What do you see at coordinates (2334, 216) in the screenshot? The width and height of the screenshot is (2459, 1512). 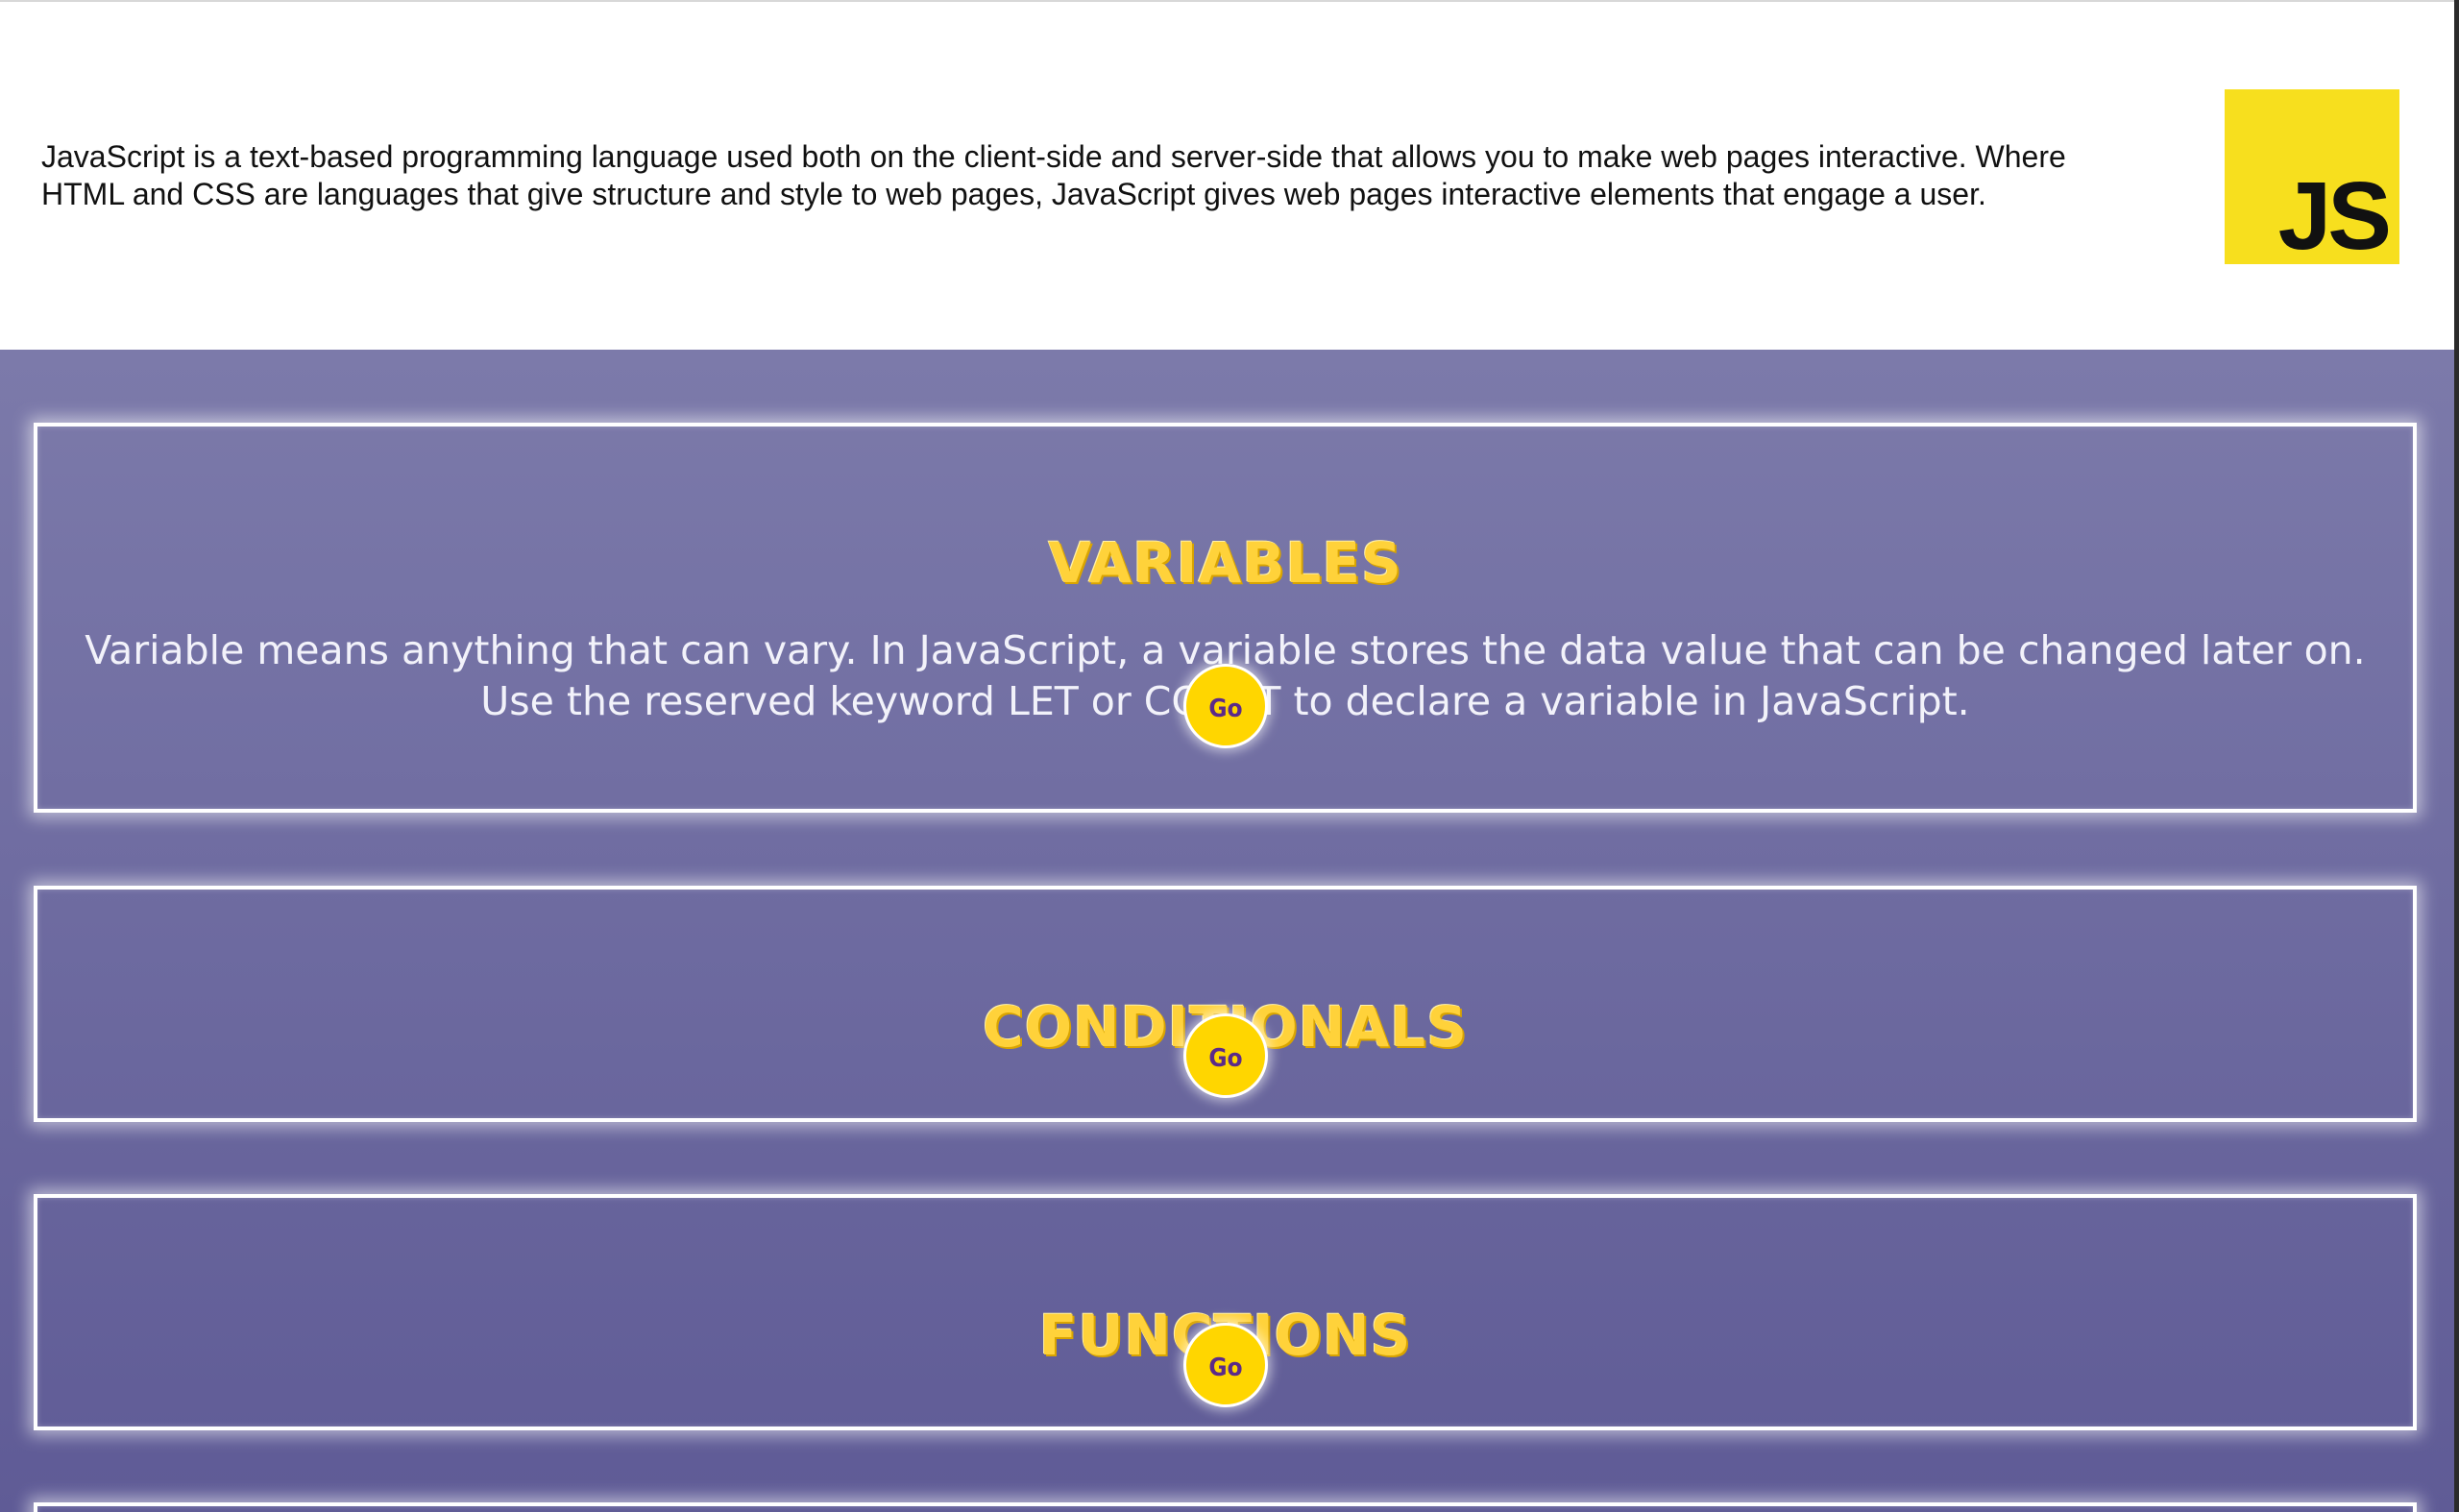 I see `js-logo-text: JS` at bounding box center [2334, 216].